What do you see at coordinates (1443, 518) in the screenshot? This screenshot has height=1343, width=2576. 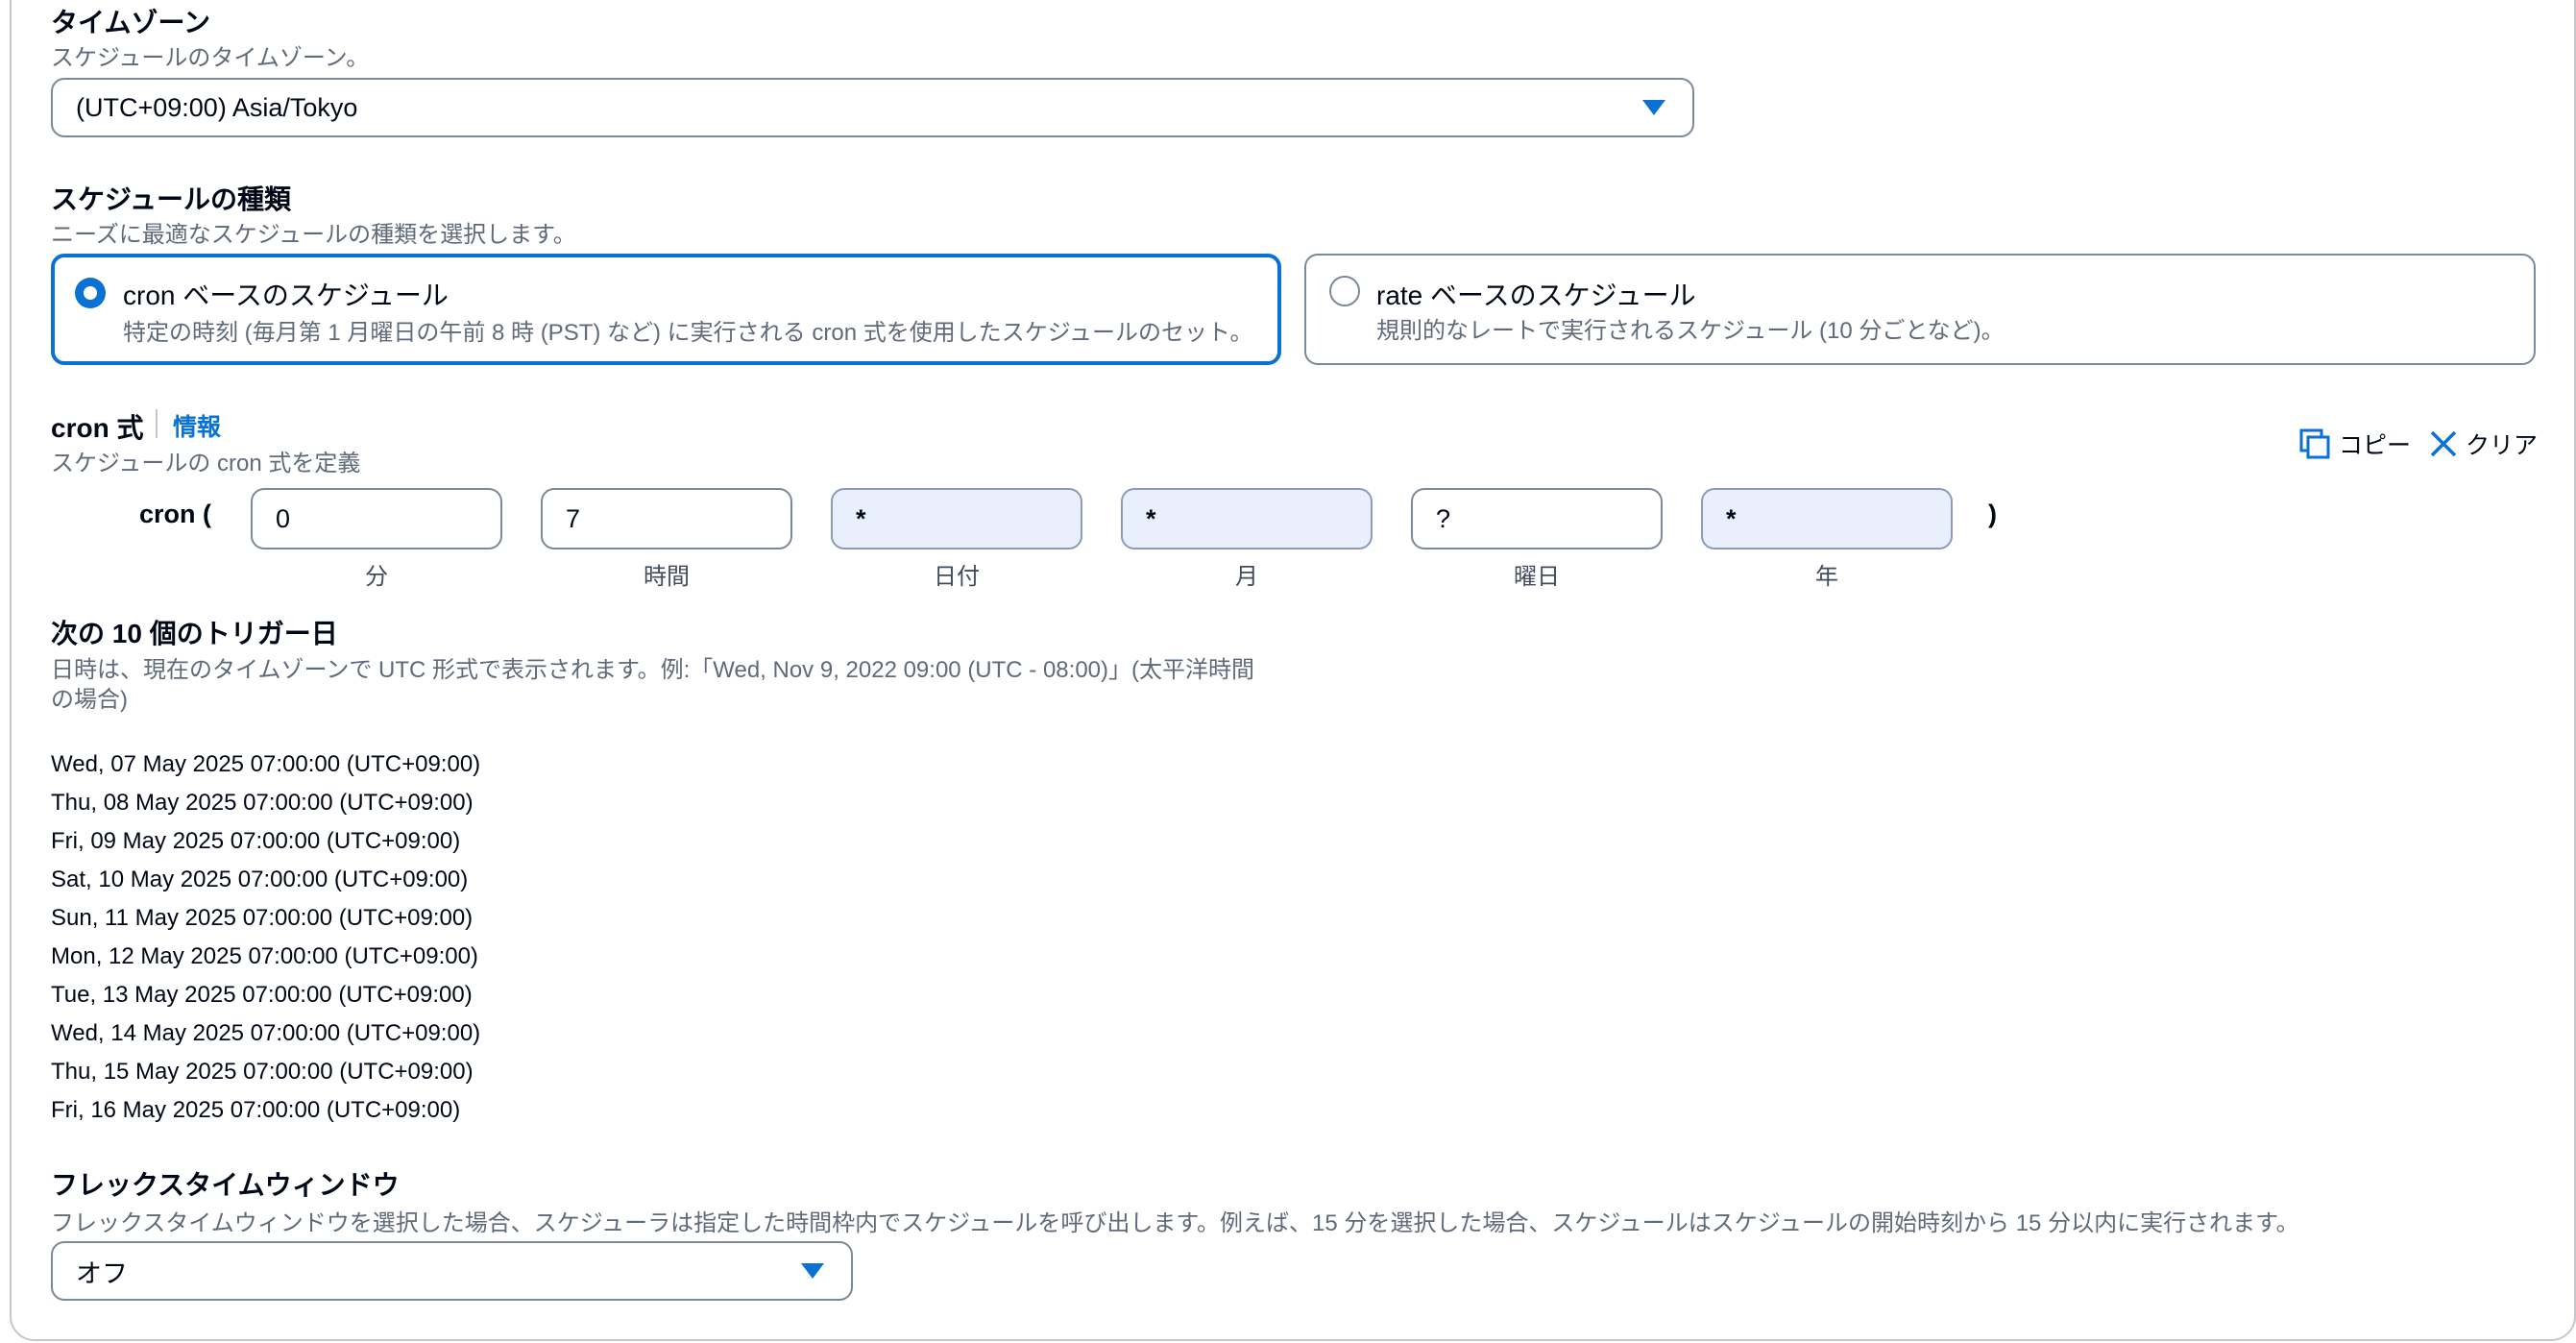 I see `cron-day-of-week-value: ?` at bounding box center [1443, 518].